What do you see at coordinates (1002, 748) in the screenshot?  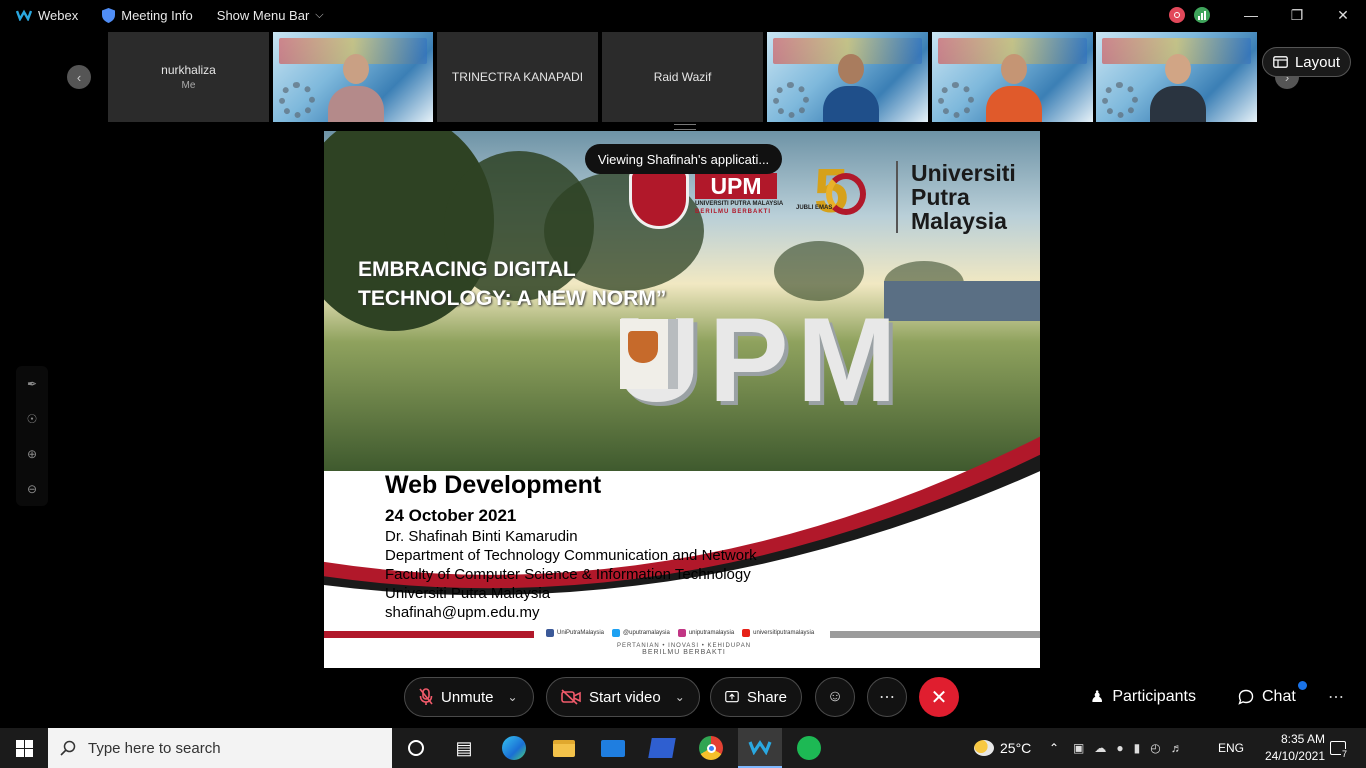 I see `weather-widget: 25°C` at bounding box center [1002, 748].